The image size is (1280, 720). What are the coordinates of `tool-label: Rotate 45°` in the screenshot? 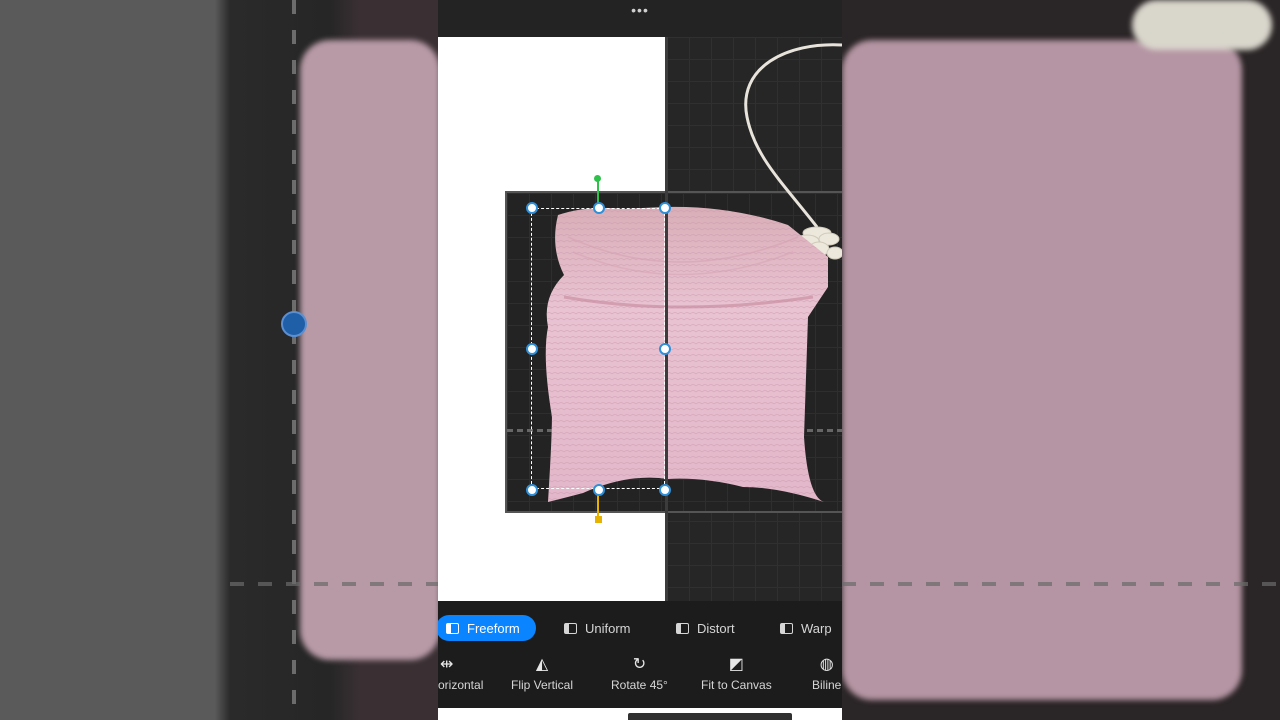 It's located at (639, 685).